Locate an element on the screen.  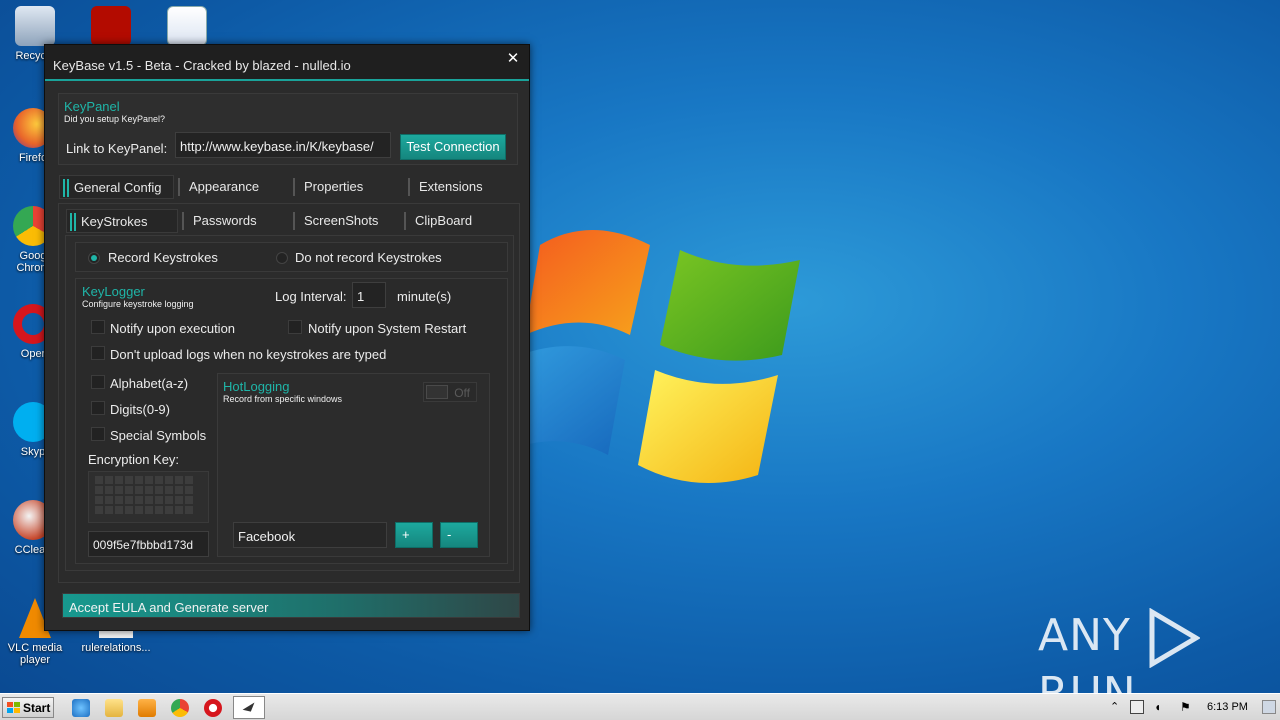
tab-properties: Properties is located at coordinates (347, 187).